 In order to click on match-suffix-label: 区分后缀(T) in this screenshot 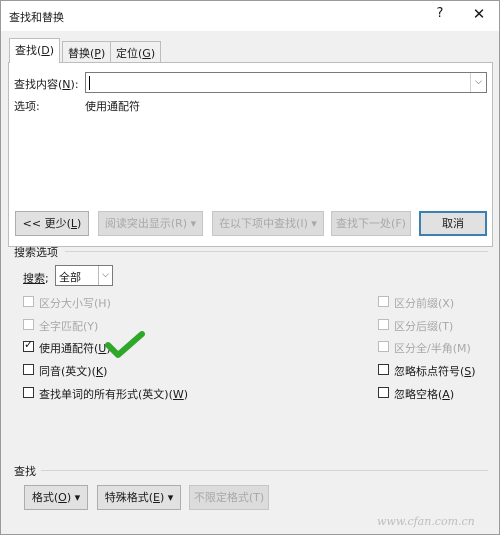, I will do `click(424, 326)`.